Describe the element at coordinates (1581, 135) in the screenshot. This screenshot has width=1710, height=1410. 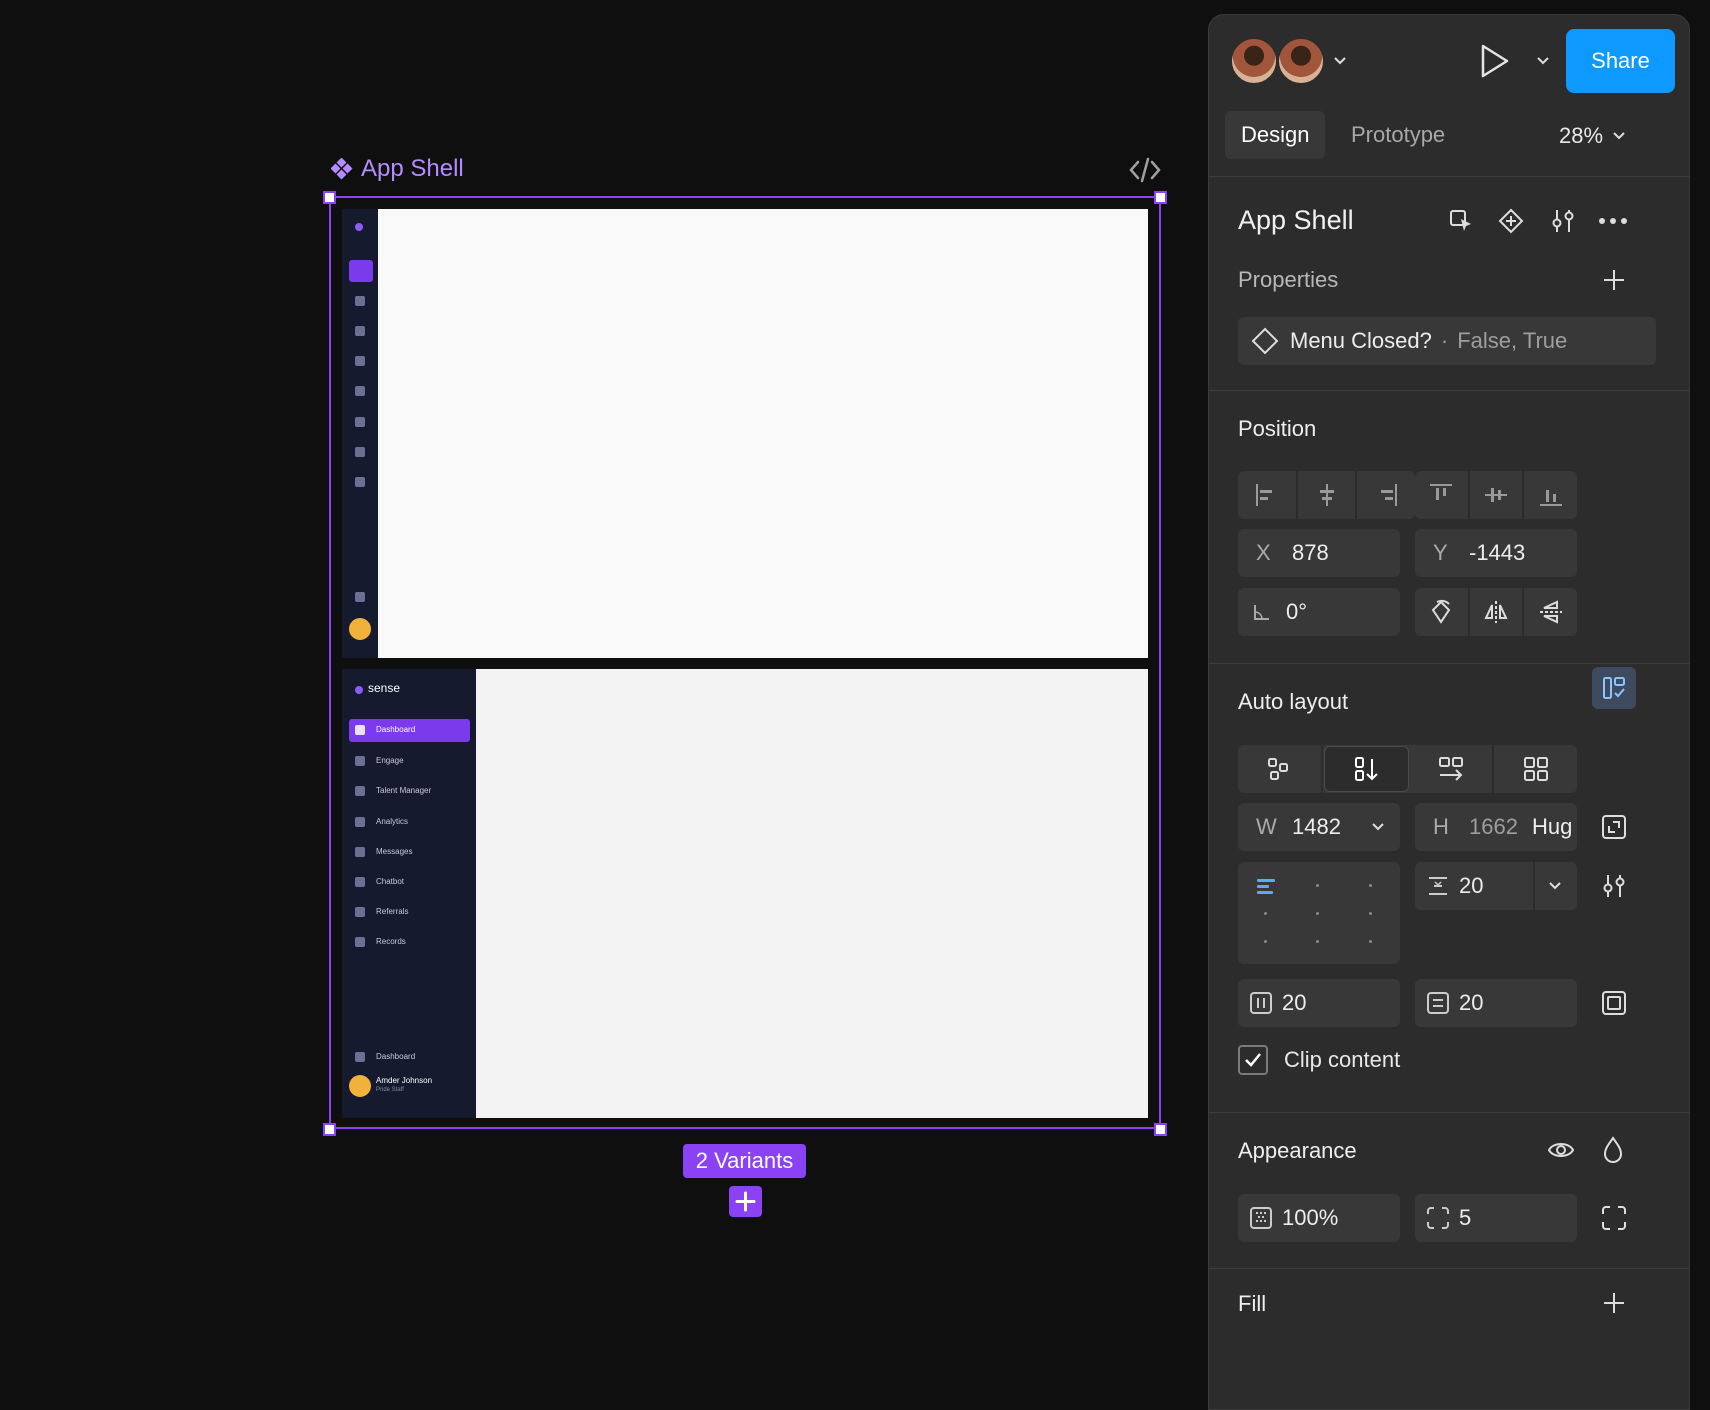
I see `zoom-level: 28%` at that location.